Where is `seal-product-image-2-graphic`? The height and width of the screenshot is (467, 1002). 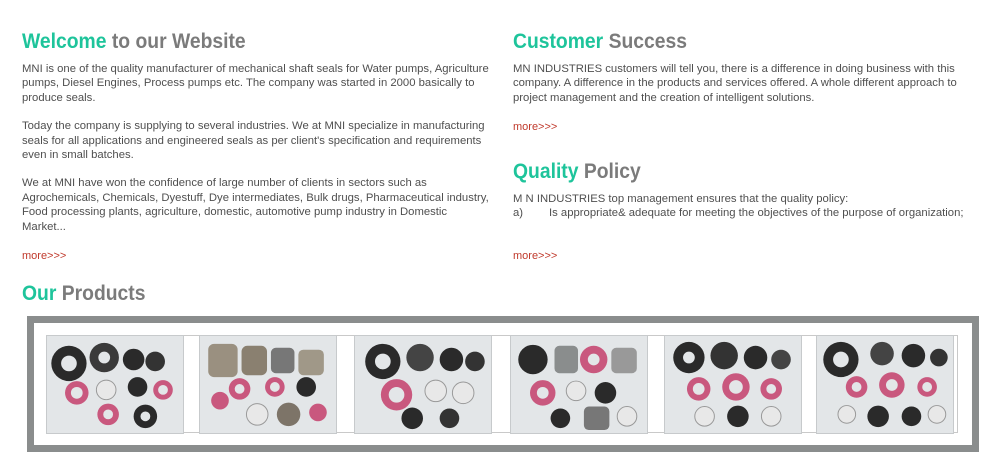 seal-product-image-2-graphic is located at coordinates (267, 385).